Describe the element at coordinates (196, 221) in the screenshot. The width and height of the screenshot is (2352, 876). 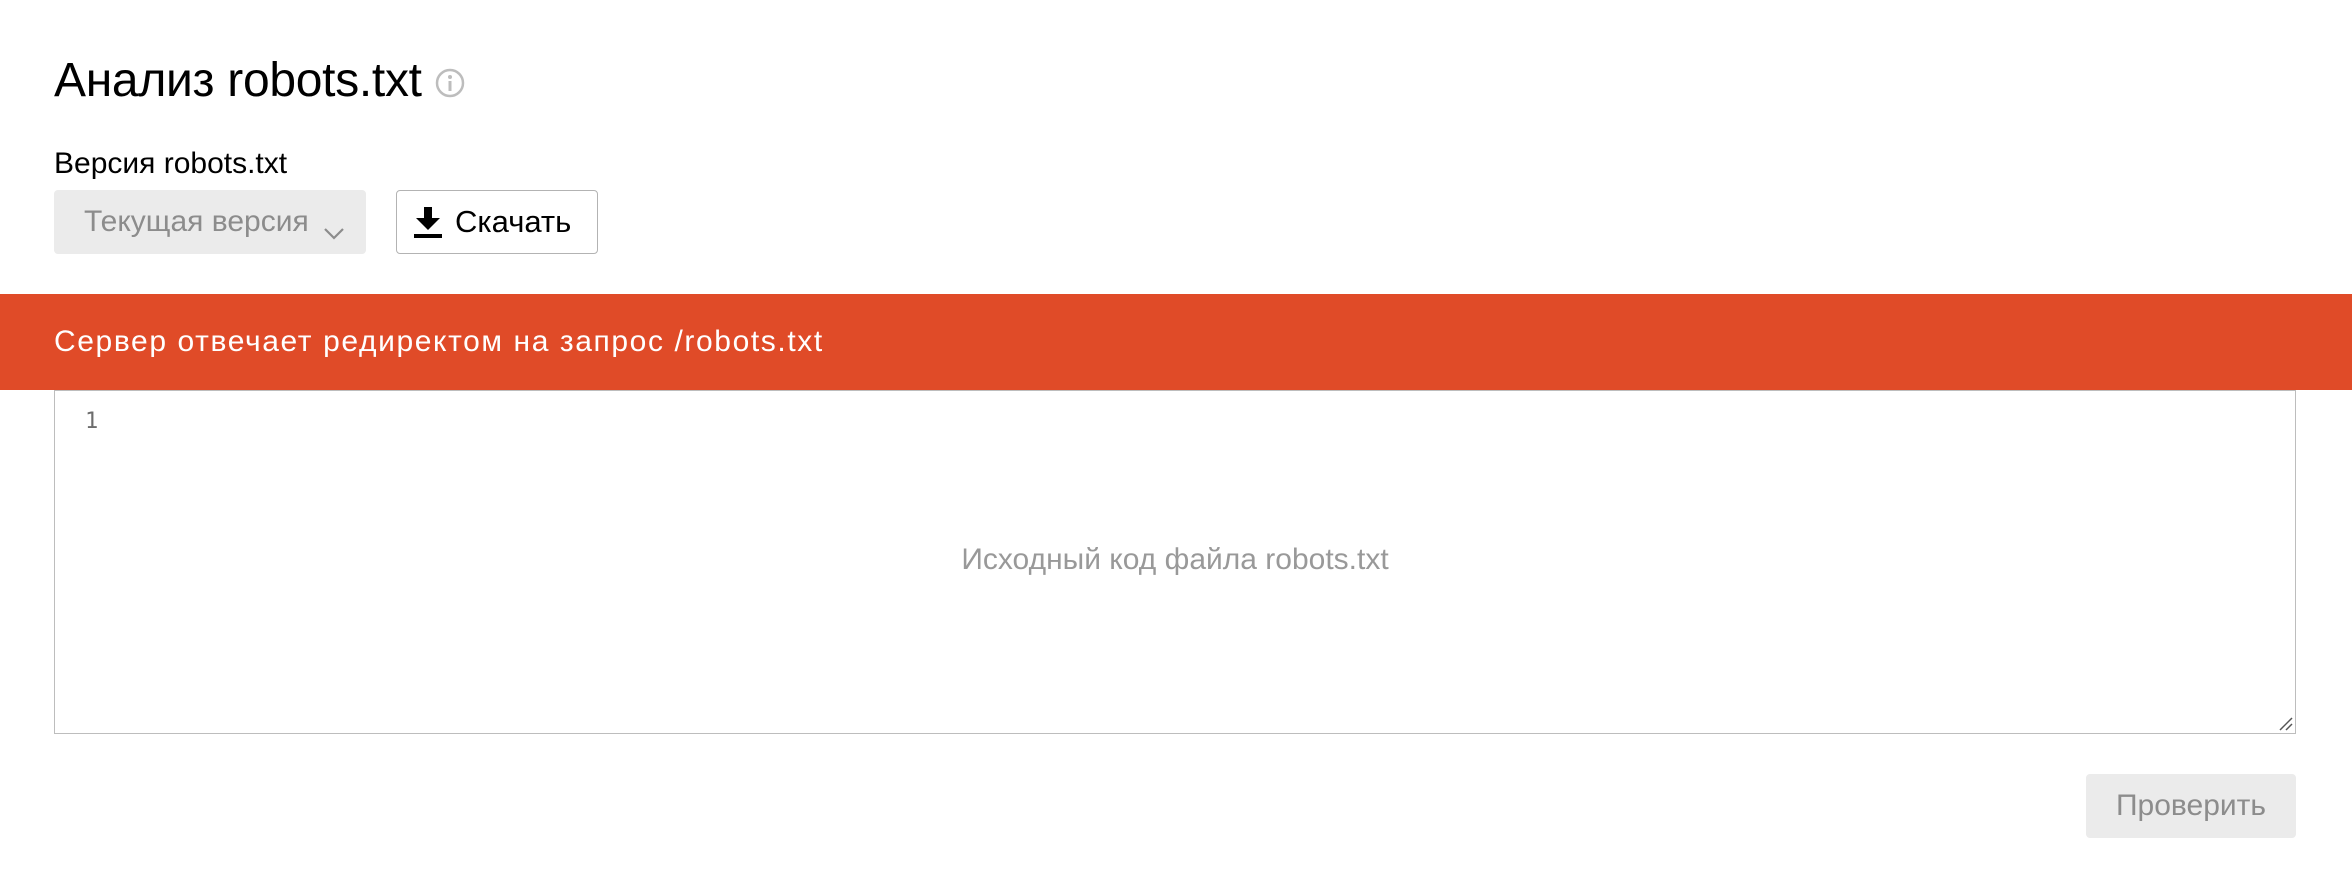
I see `version-select-value: Текущая версия` at that location.